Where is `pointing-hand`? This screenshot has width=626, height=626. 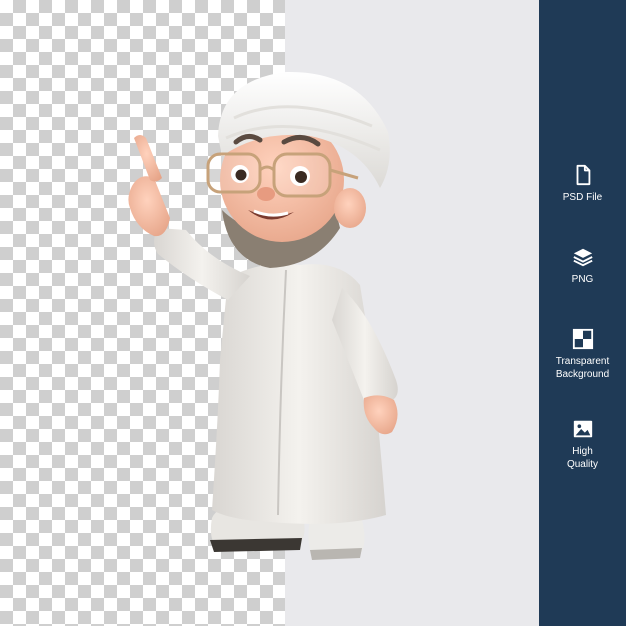 pointing-hand is located at coordinates (149, 186).